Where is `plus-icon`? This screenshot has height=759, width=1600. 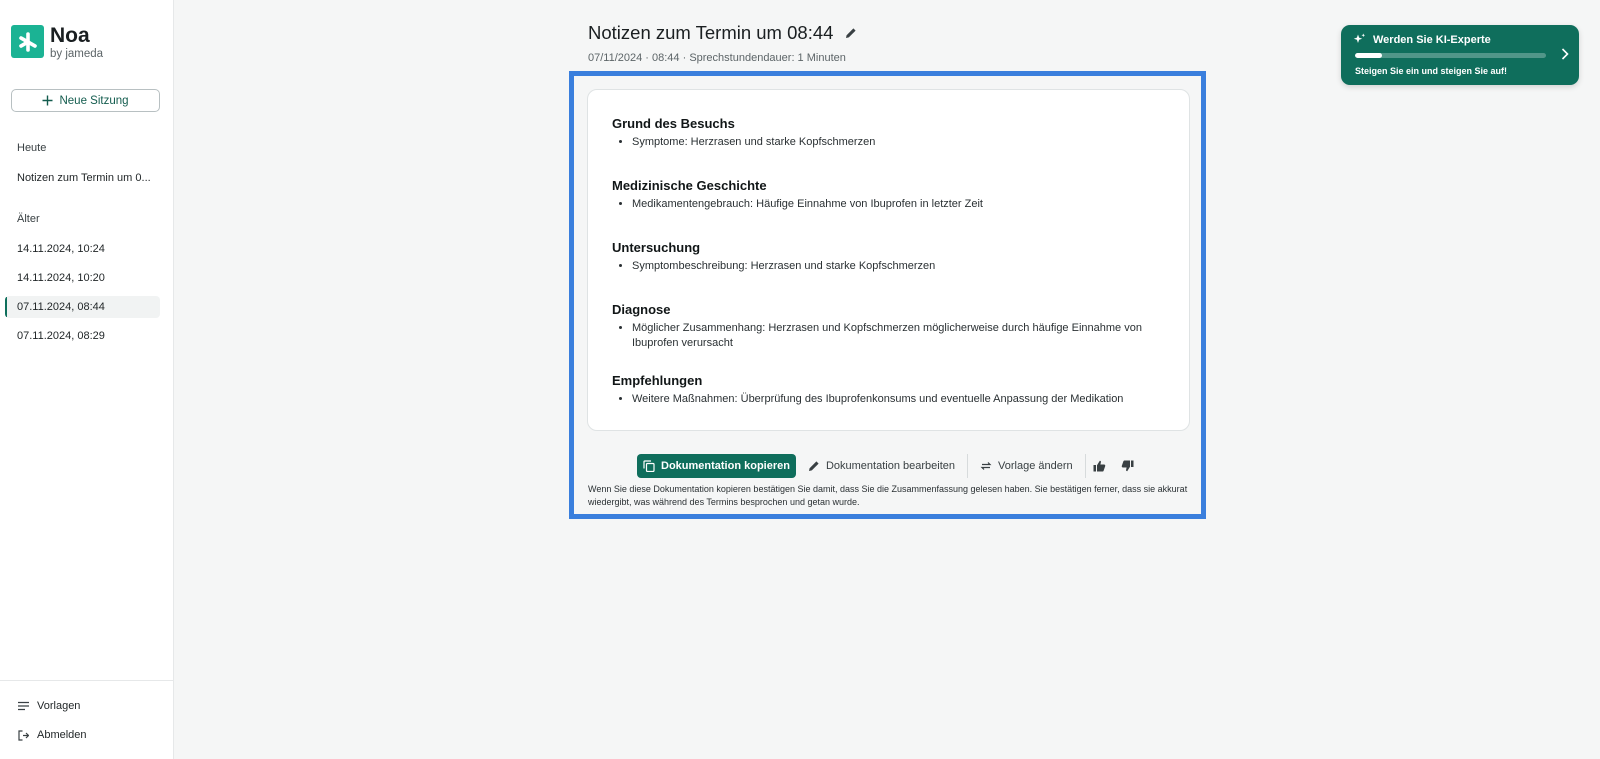
plus-icon is located at coordinates (47, 100).